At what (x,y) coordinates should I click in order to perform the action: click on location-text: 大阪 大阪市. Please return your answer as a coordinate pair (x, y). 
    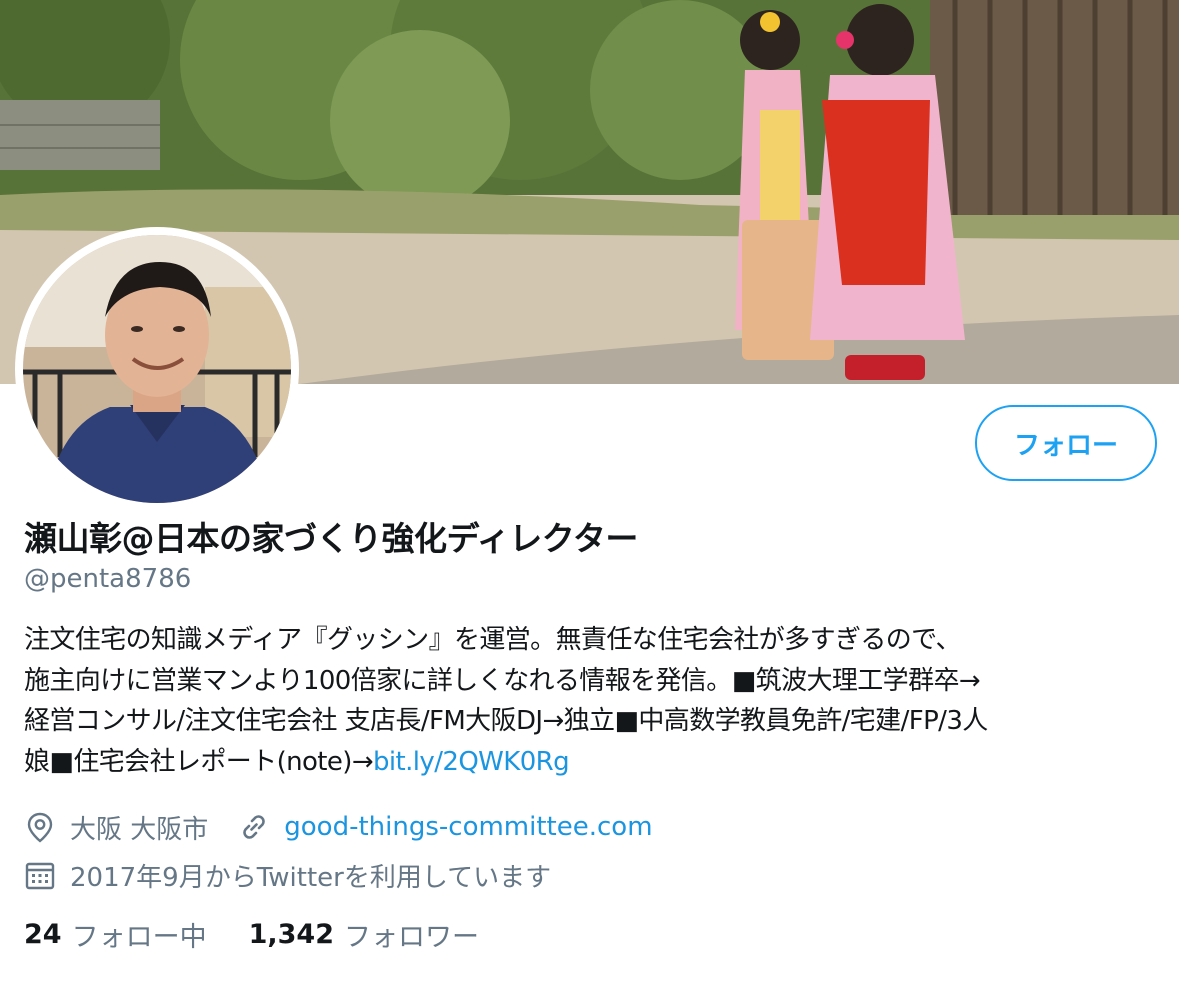
    Looking at the image, I should click on (139, 829).